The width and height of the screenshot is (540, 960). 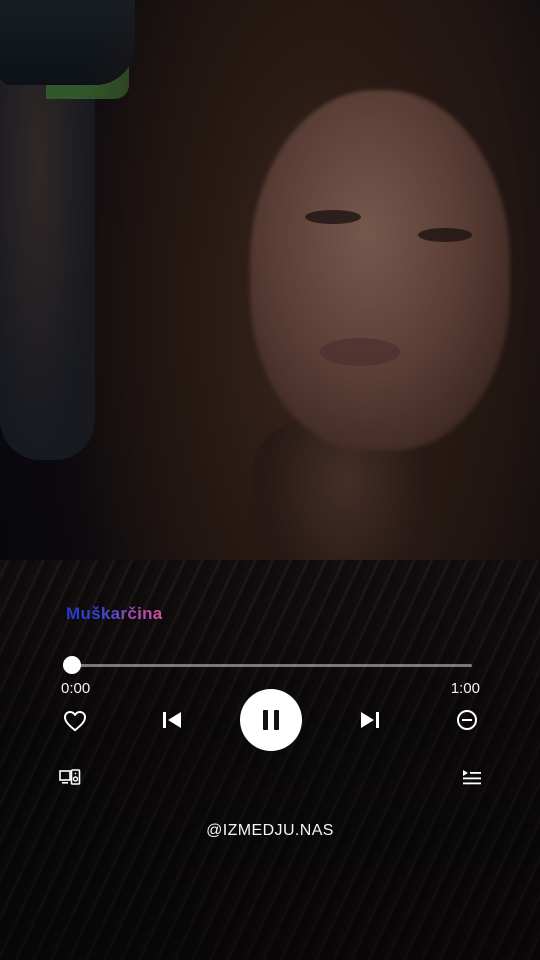 I want to click on skip-previous-icon, so click(x=172, y=720).